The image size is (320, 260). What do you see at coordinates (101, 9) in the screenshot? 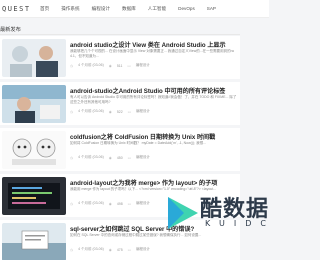
I see `nav-item-programming: 编程设计` at bounding box center [101, 9].